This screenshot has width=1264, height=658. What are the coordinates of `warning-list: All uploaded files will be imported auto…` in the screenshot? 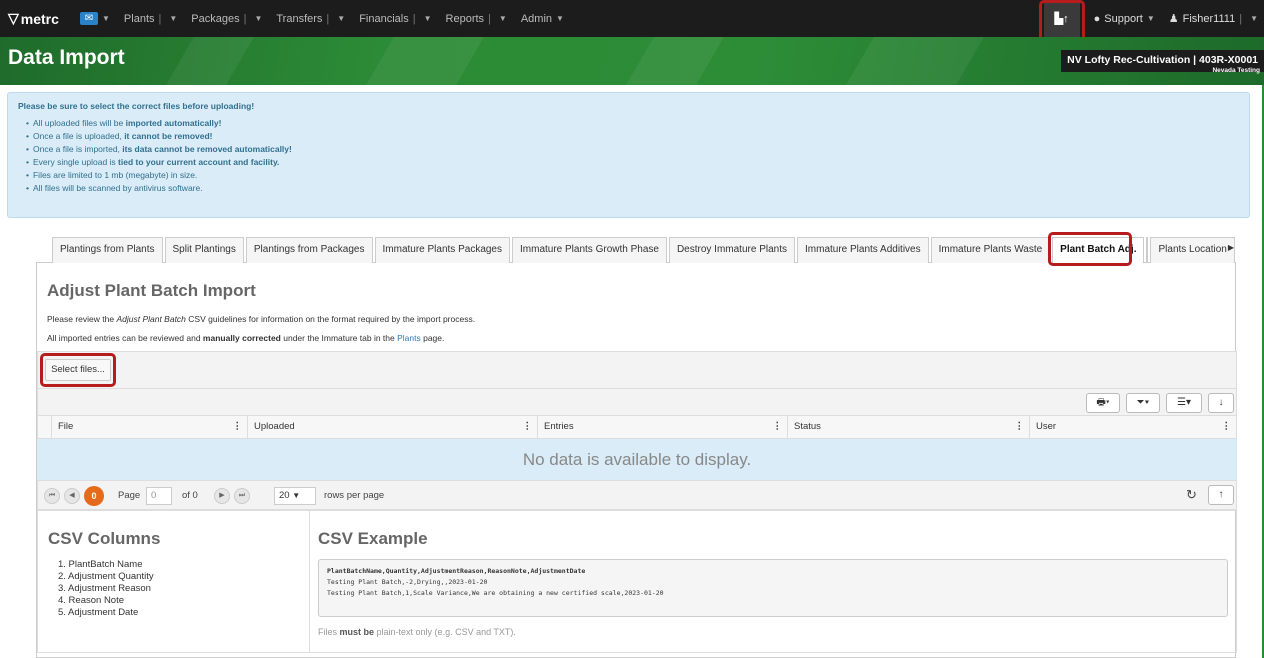 It's located at (628, 155).